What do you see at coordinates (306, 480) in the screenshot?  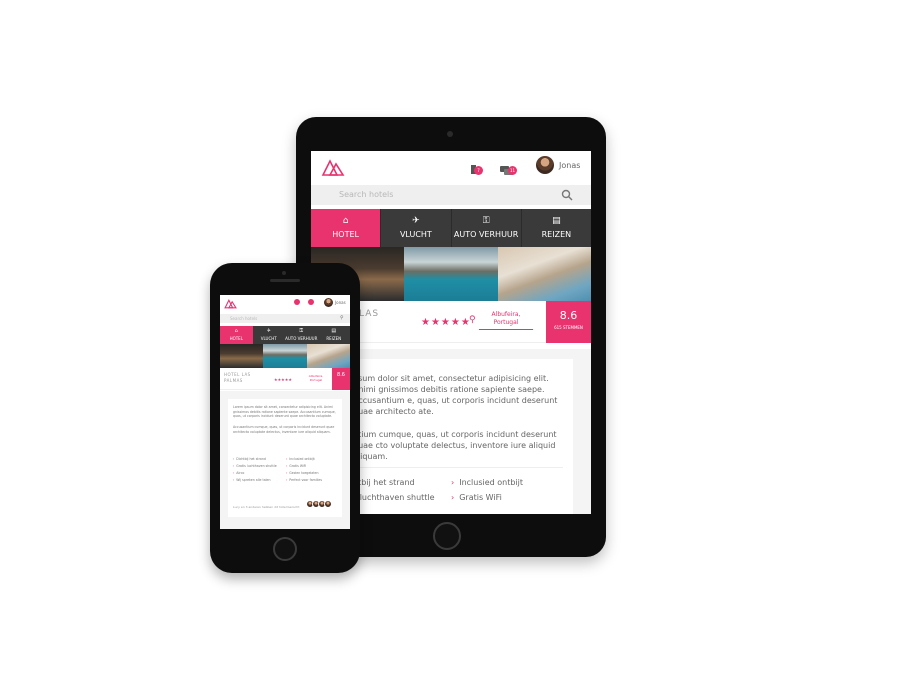 I see `feature-label: Perfect voor families` at bounding box center [306, 480].